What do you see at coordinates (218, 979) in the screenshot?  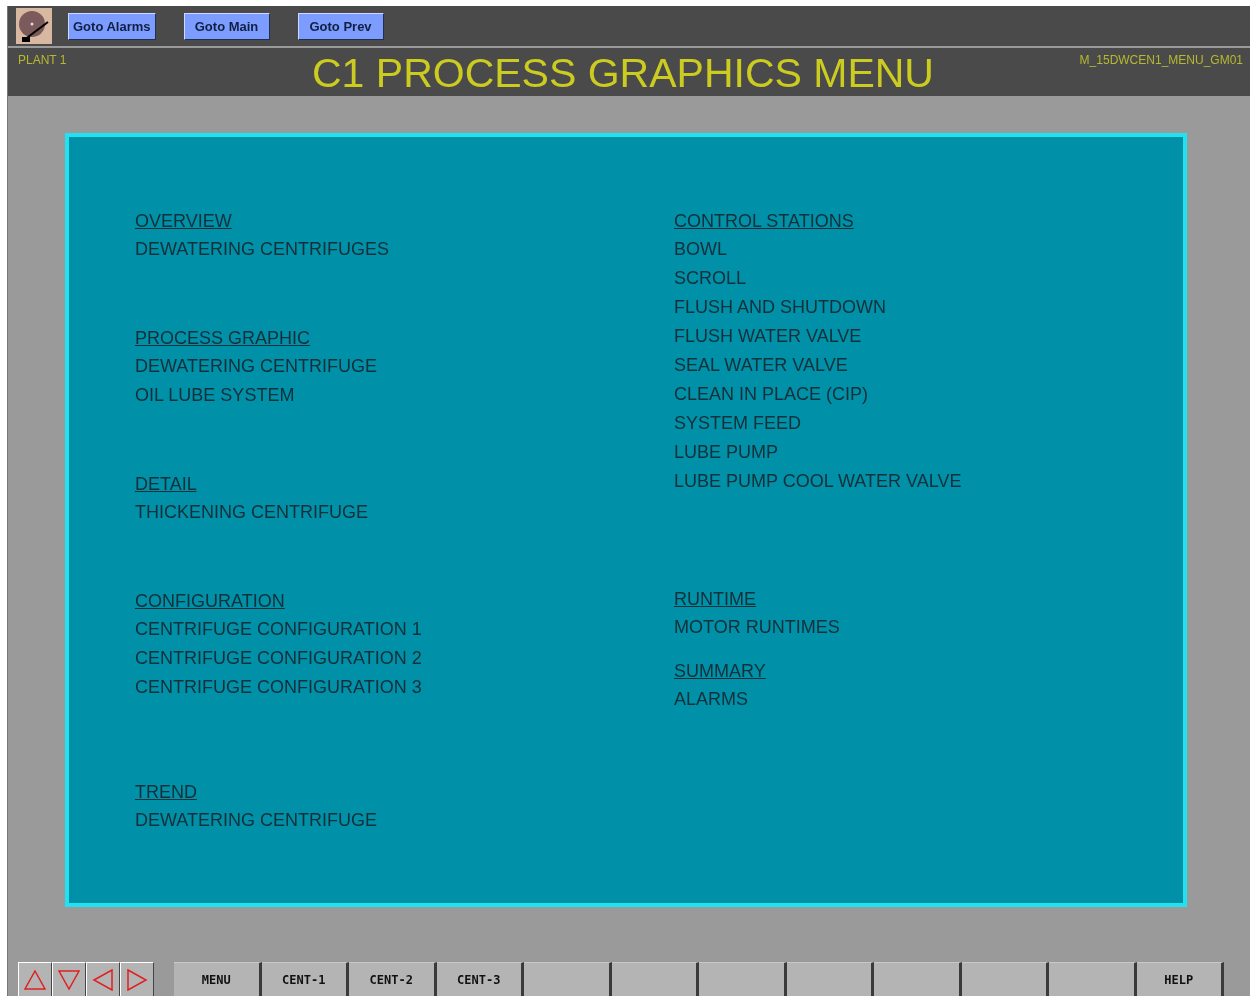 I see `screen-button: MENU` at bounding box center [218, 979].